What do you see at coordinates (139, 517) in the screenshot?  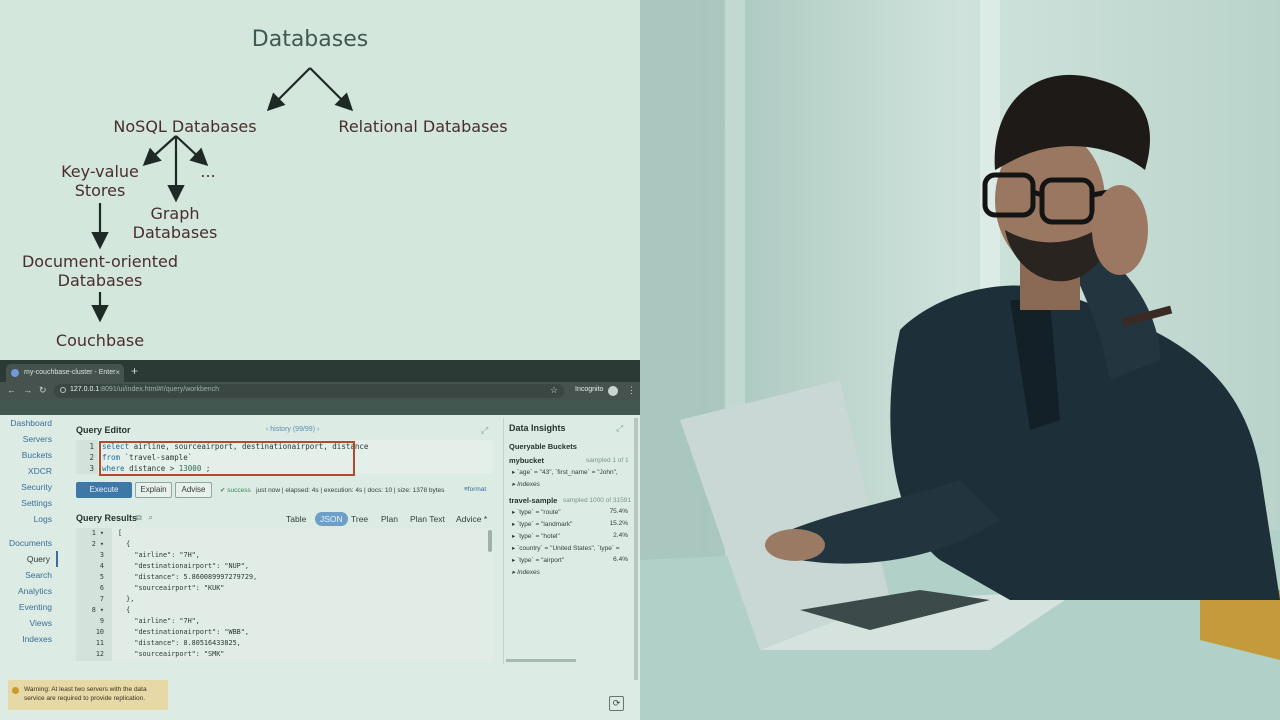 I see `copy-icon: ⧉` at bounding box center [139, 517].